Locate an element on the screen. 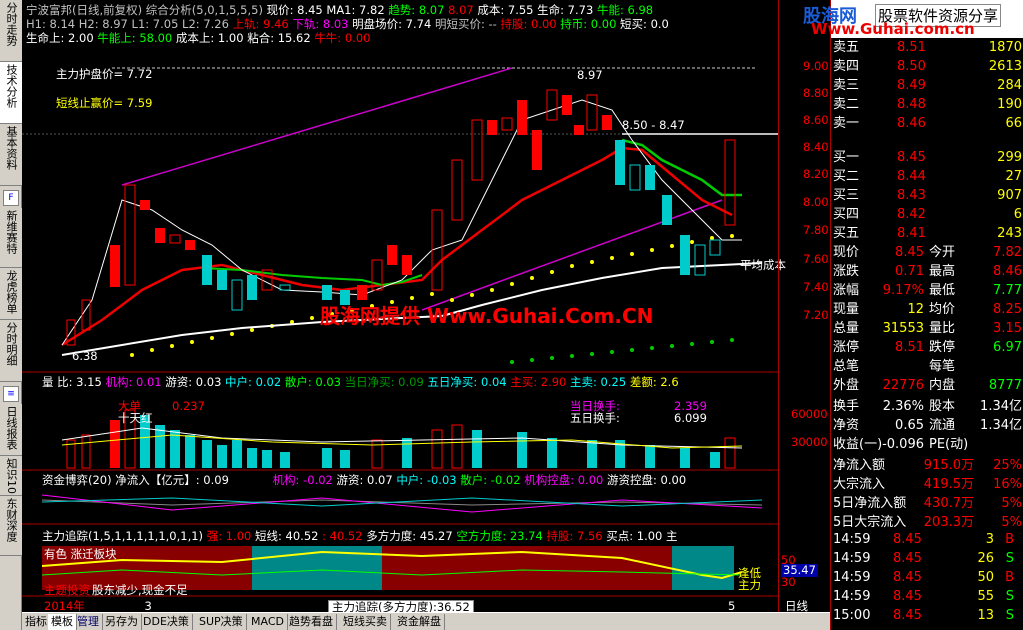  tab-eastmoney: 东财深度 is located at coordinates (11, 526).